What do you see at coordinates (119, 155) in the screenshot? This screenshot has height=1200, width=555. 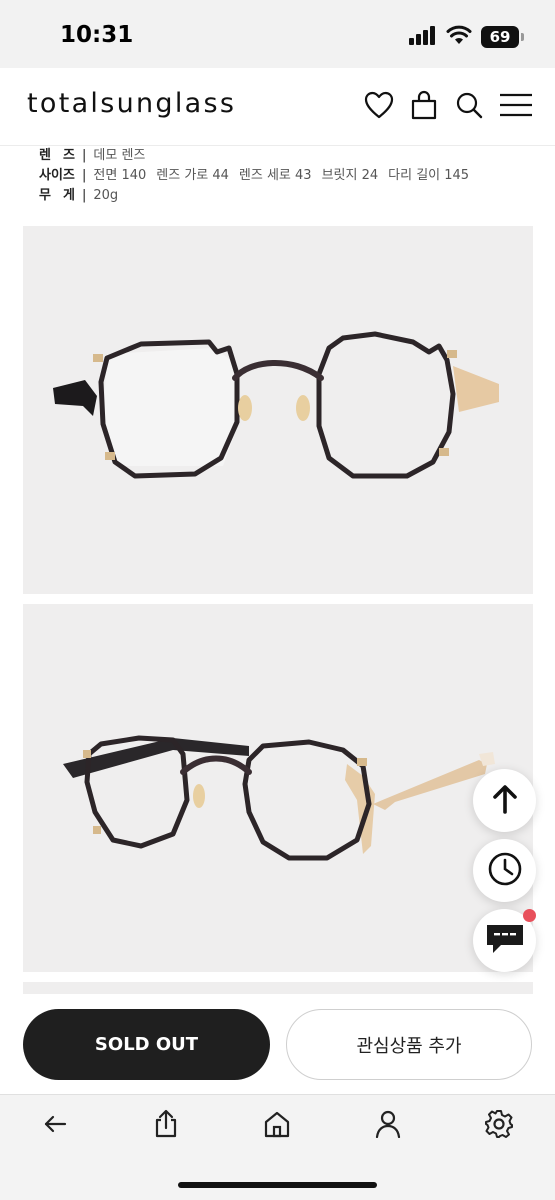 I see `spec-value: 데모 렌즈` at bounding box center [119, 155].